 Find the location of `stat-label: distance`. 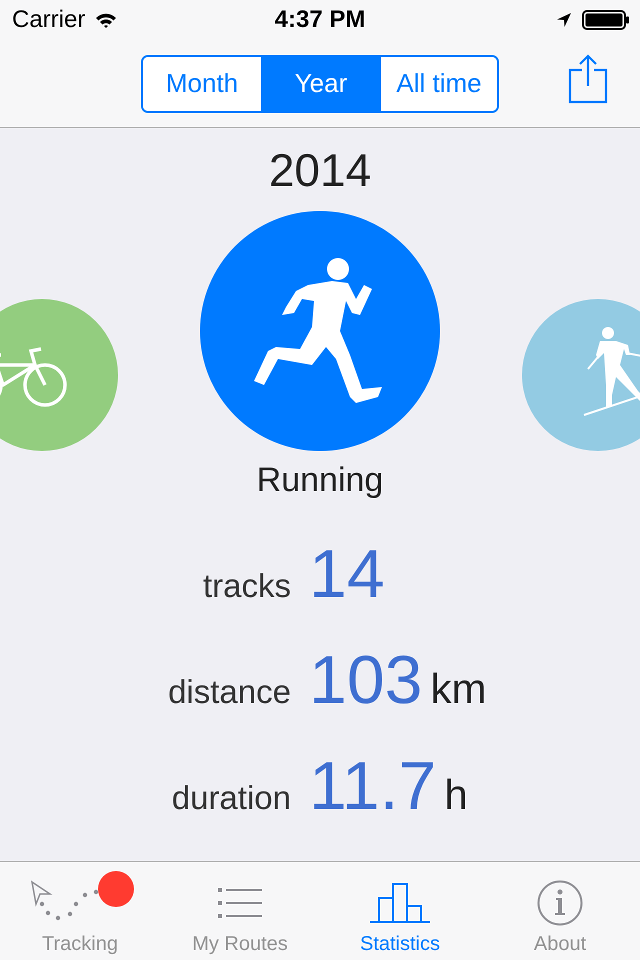

stat-label: distance is located at coordinates (229, 692).